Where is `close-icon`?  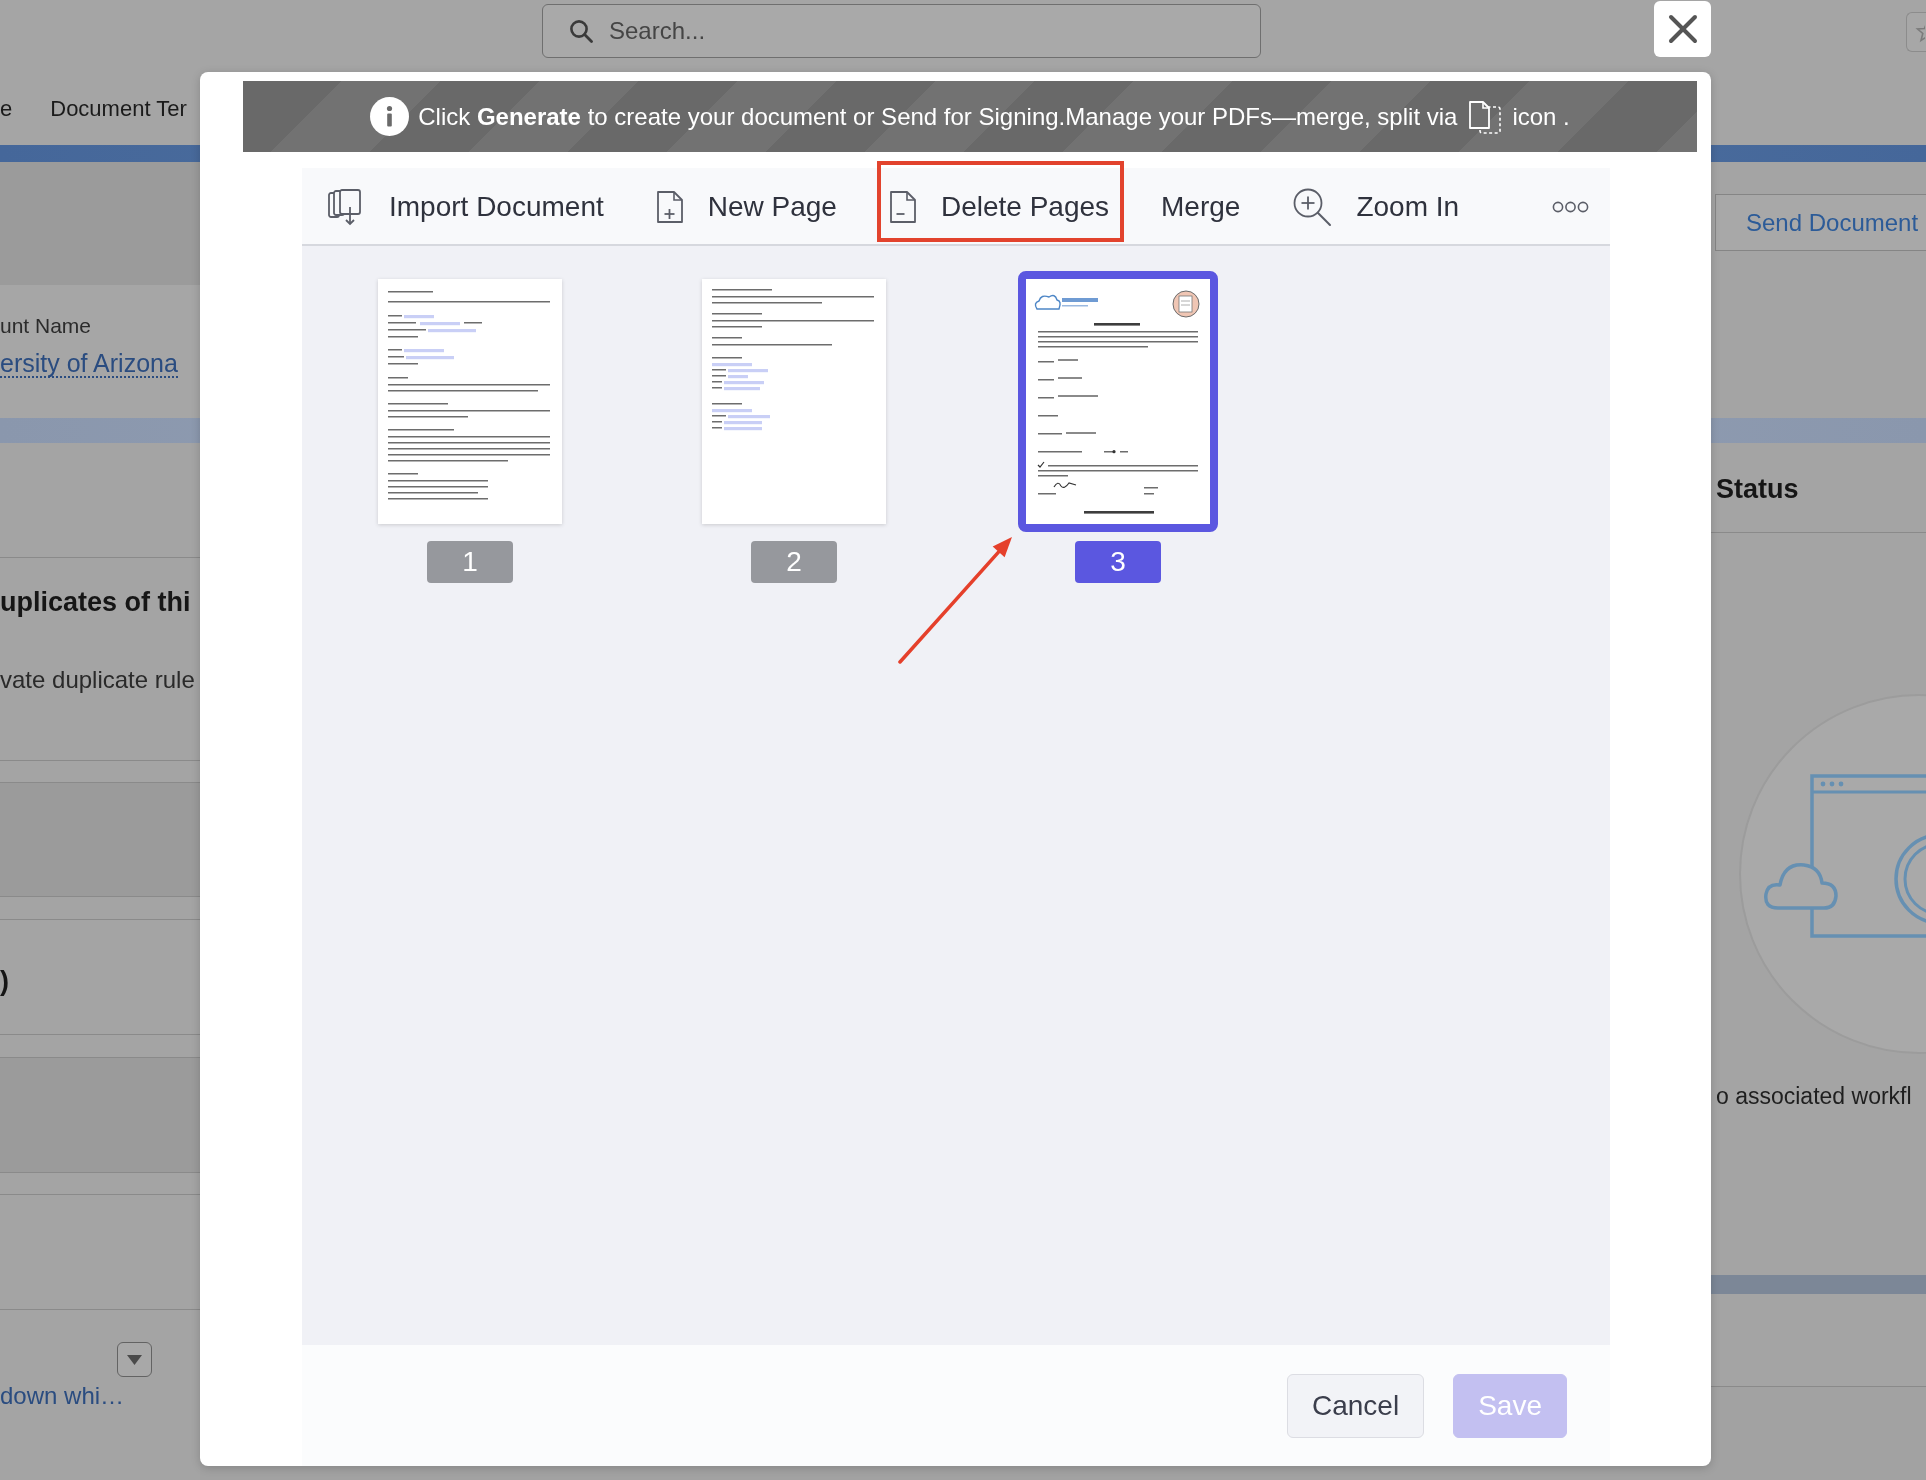
close-icon is located at coordinates (1682, 29).